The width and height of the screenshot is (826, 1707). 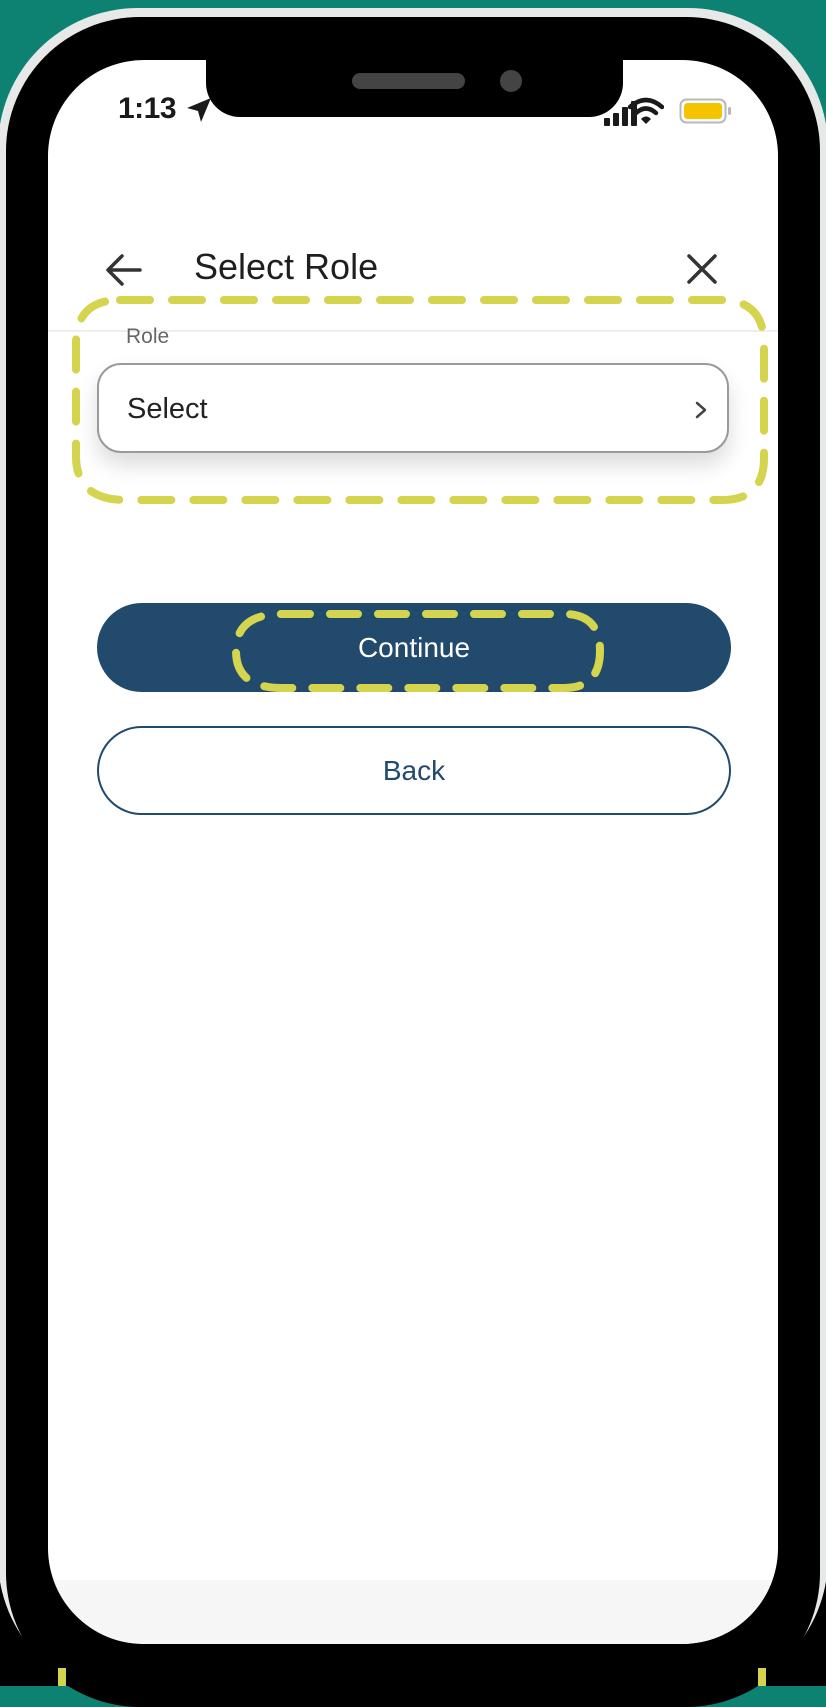 What do you see at coordinates (147, 108) in the screenshot?
I see `status-time: 1:13` at bounding box center [147, 108].